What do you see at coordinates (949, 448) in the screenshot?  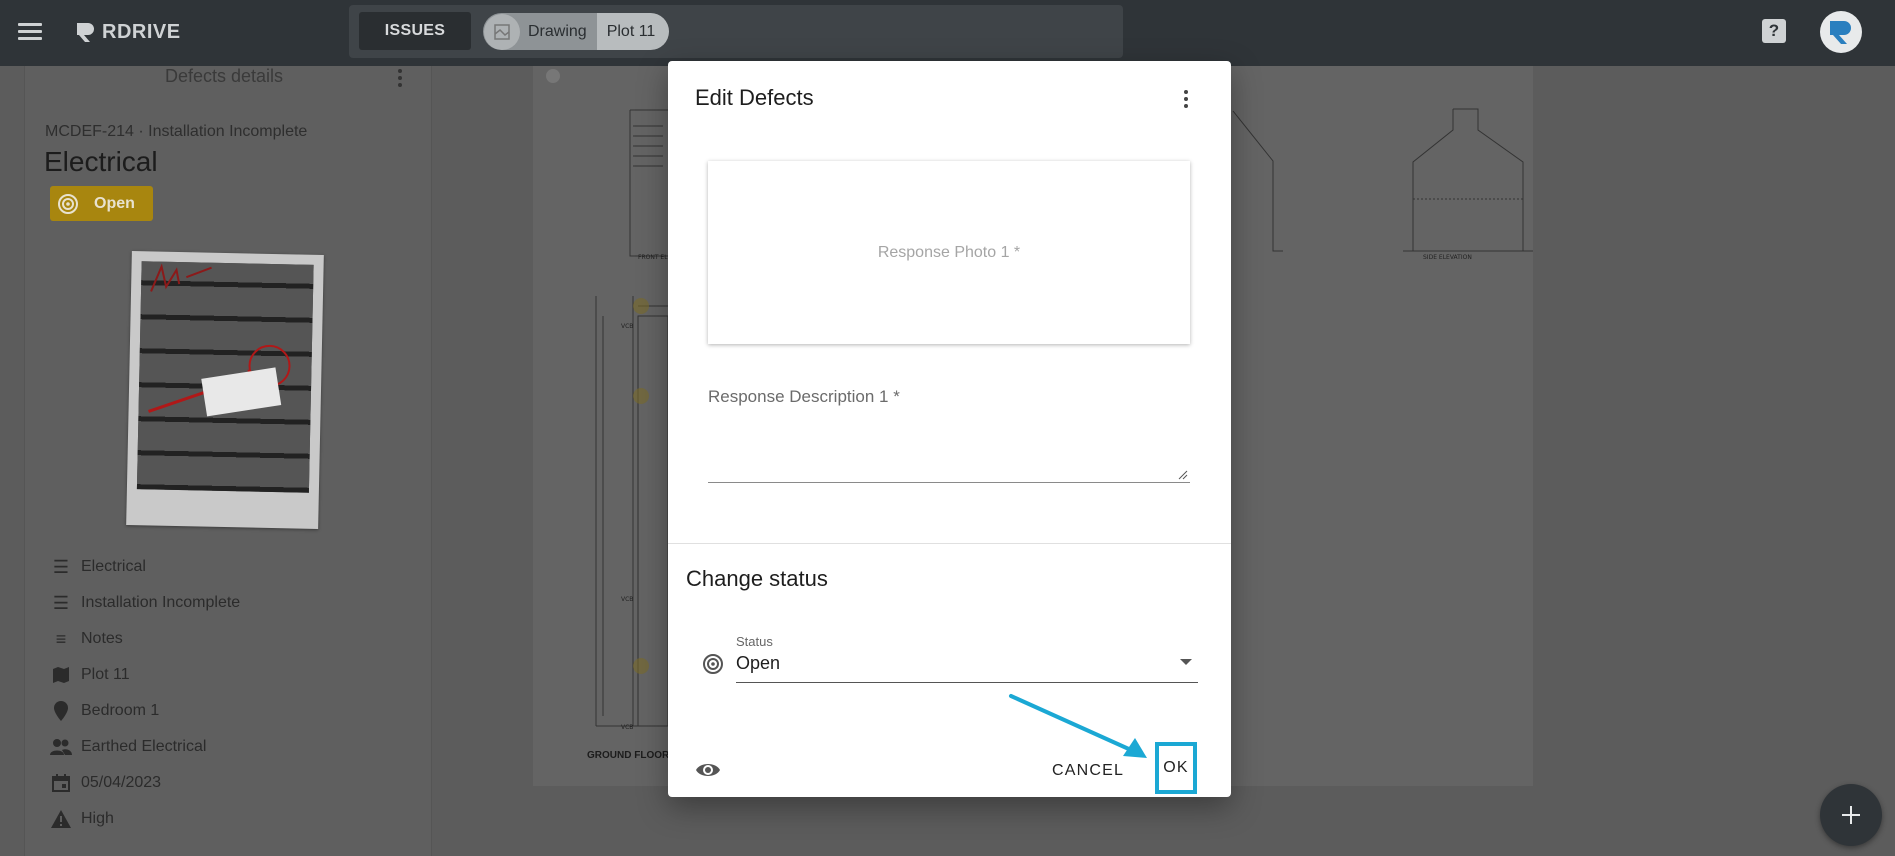 I see `response-description-field` at bounding box center [949, 448].